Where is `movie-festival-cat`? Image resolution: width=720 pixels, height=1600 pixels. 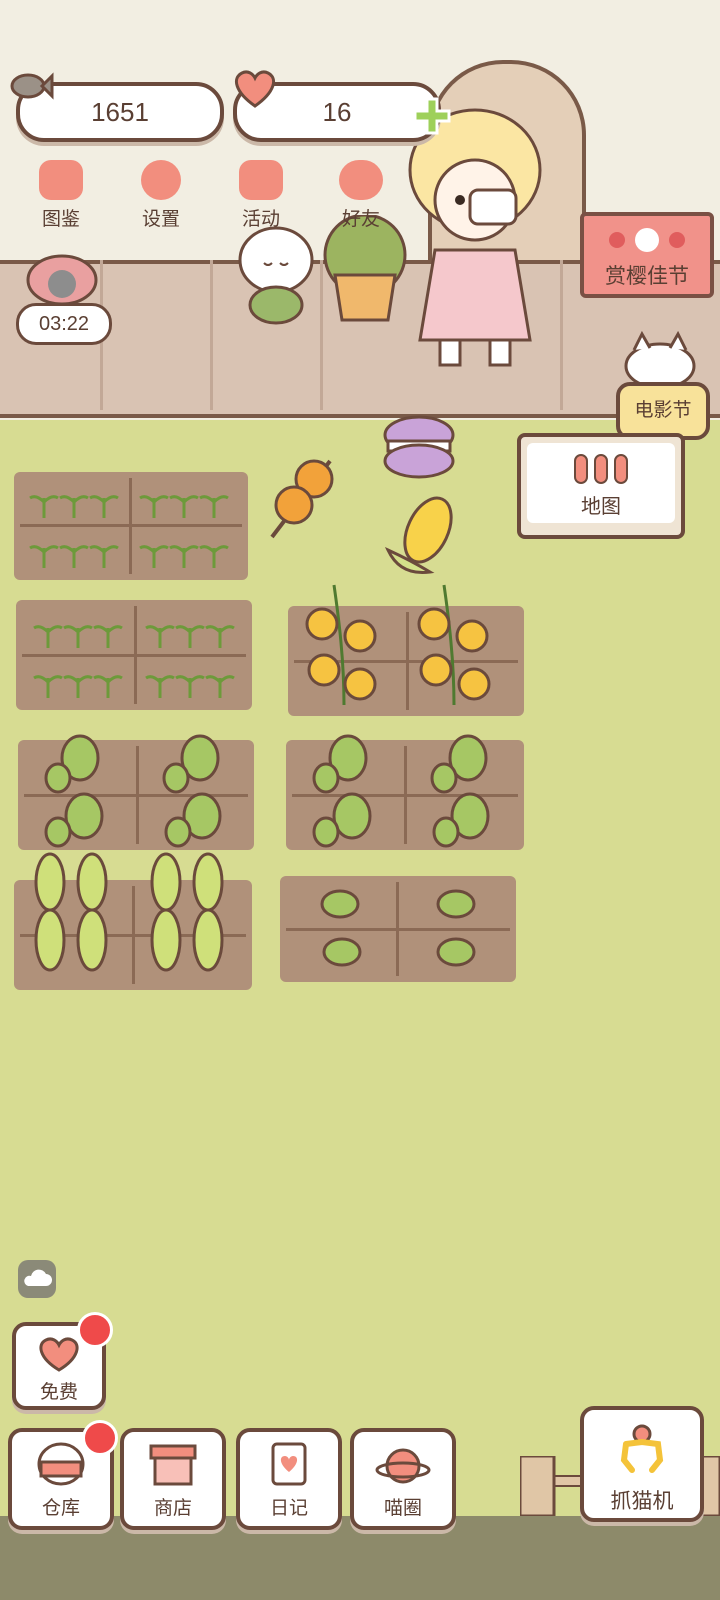
movie-festival-cat is located at coordinates (660, 360).